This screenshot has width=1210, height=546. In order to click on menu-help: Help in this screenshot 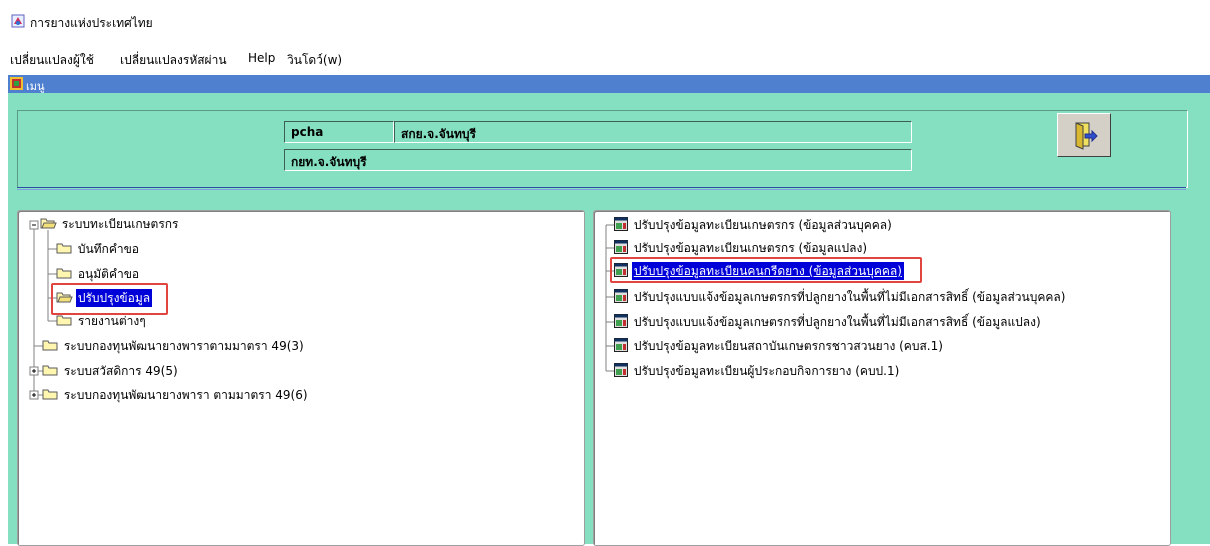, I will do `click(261, 58)`.